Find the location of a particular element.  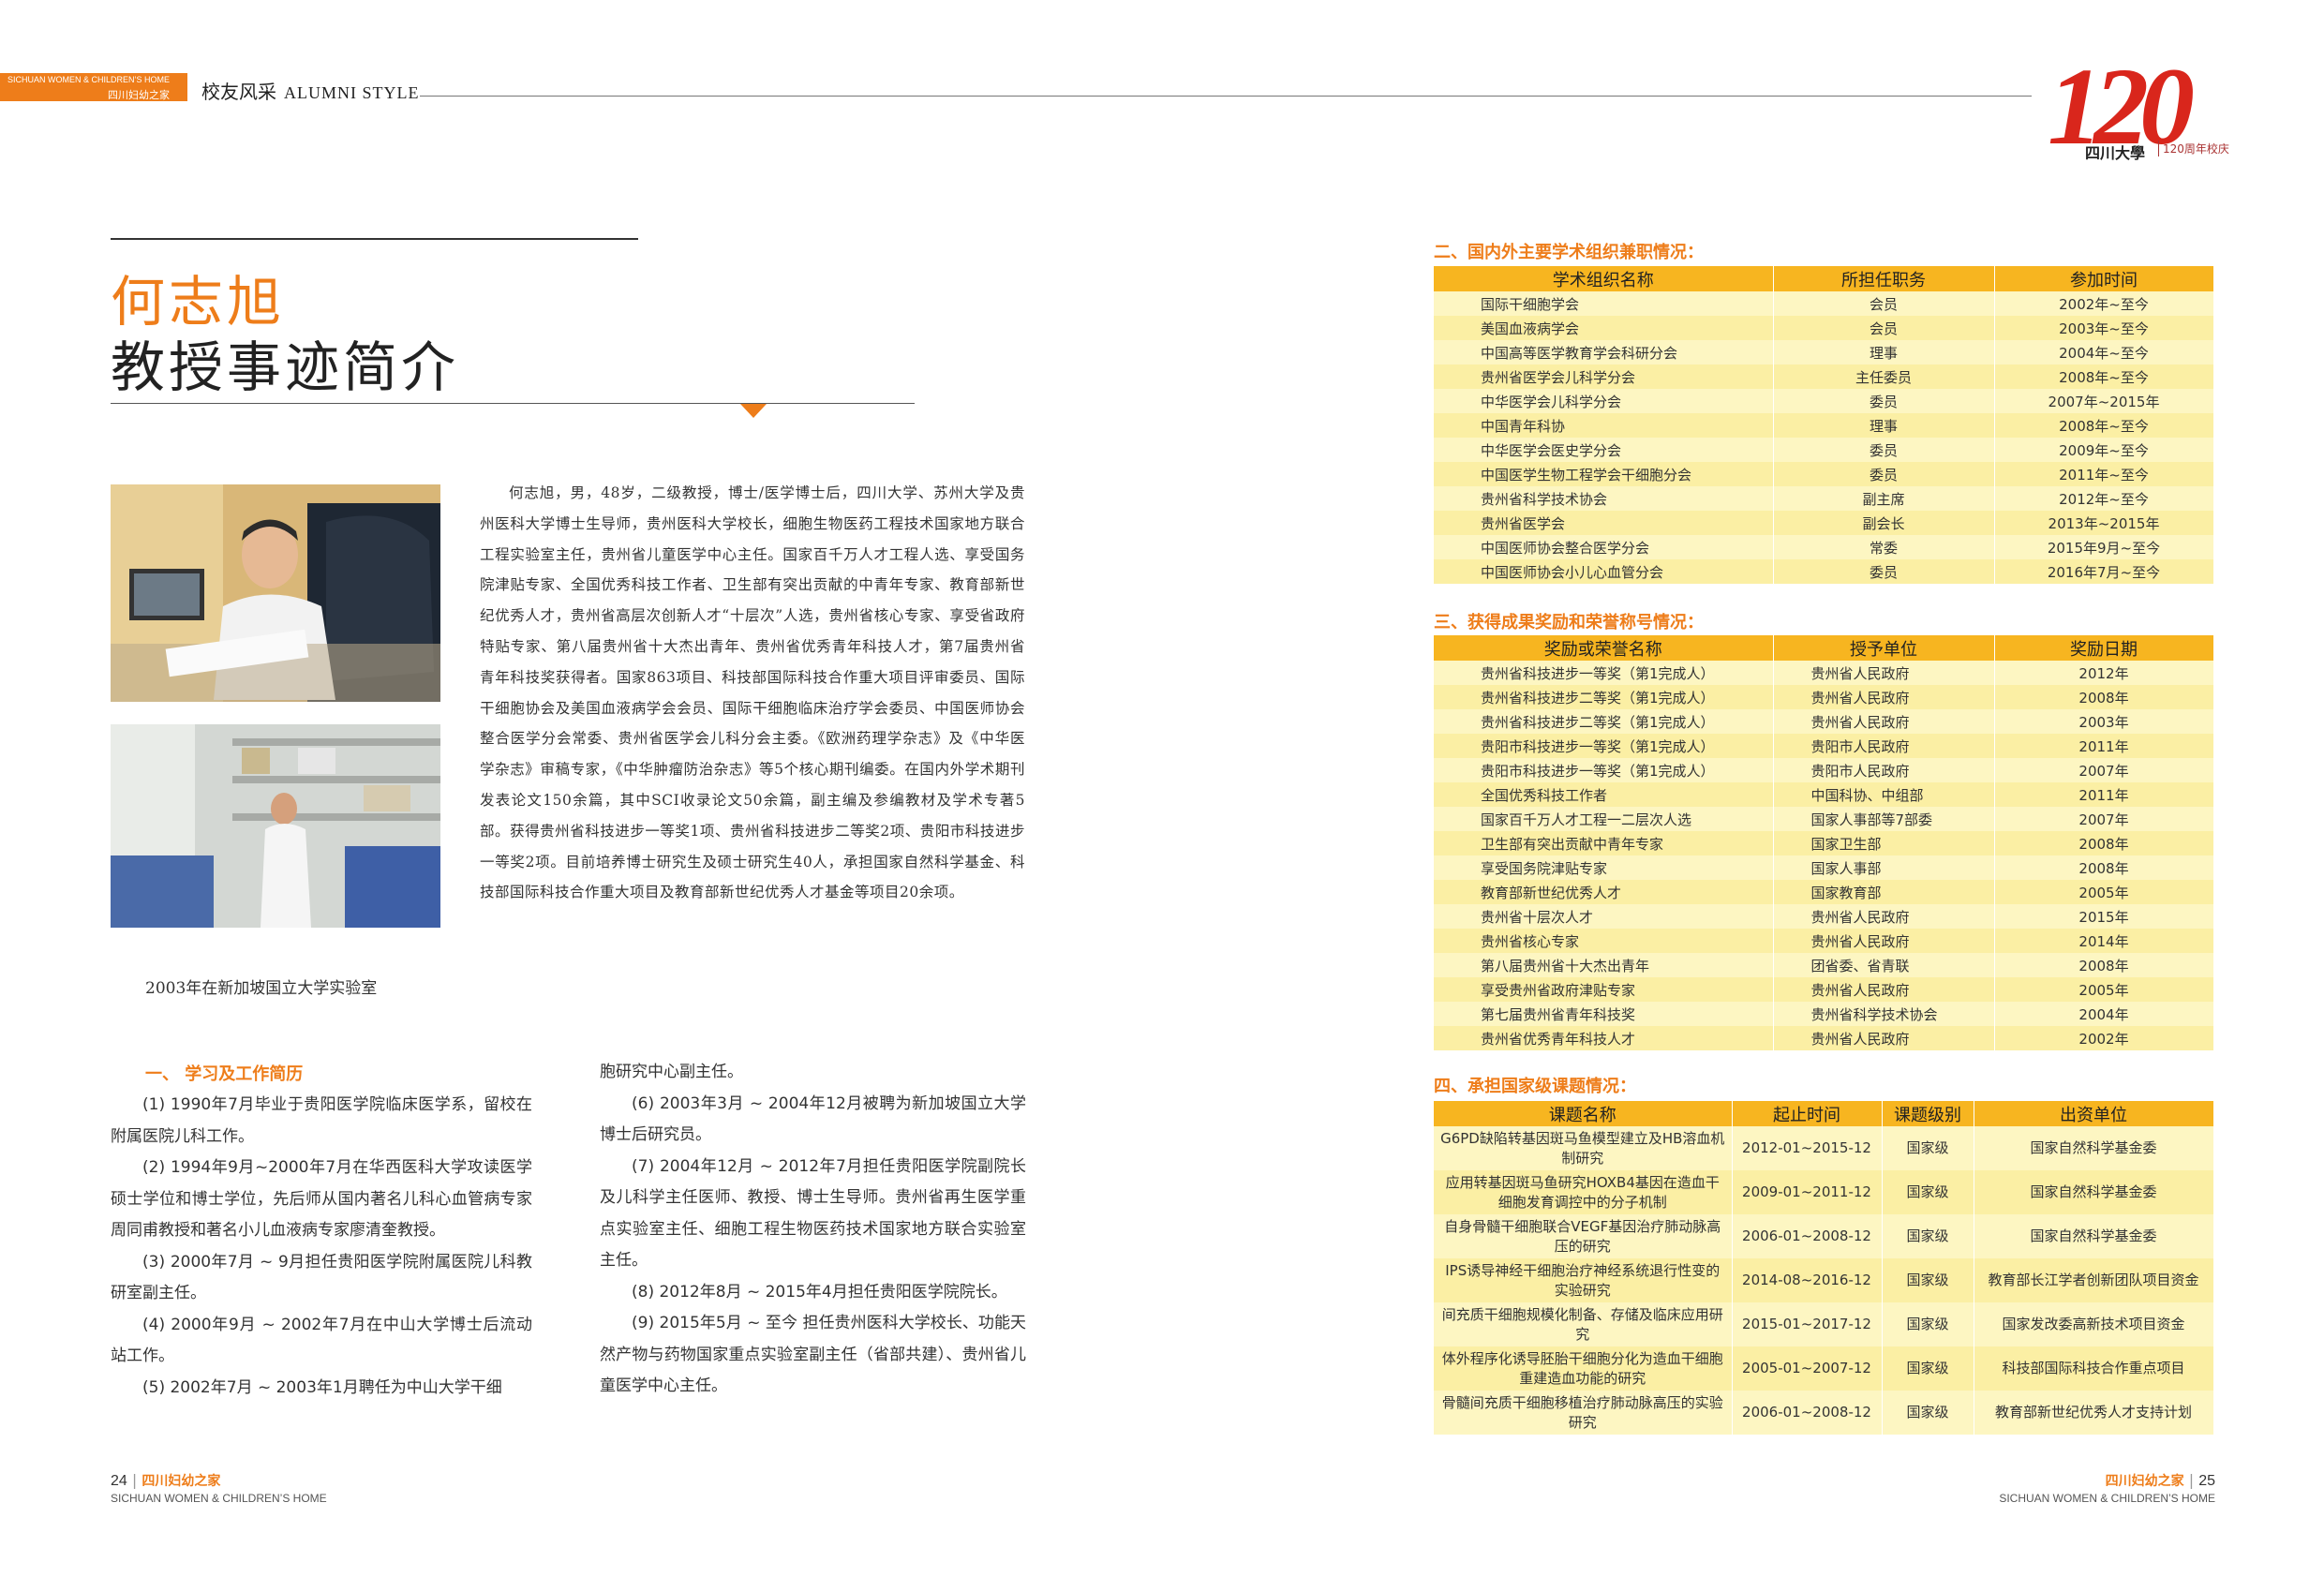

table-cell: 贵州省十层次人才 is located at coordinates (1604, 917).